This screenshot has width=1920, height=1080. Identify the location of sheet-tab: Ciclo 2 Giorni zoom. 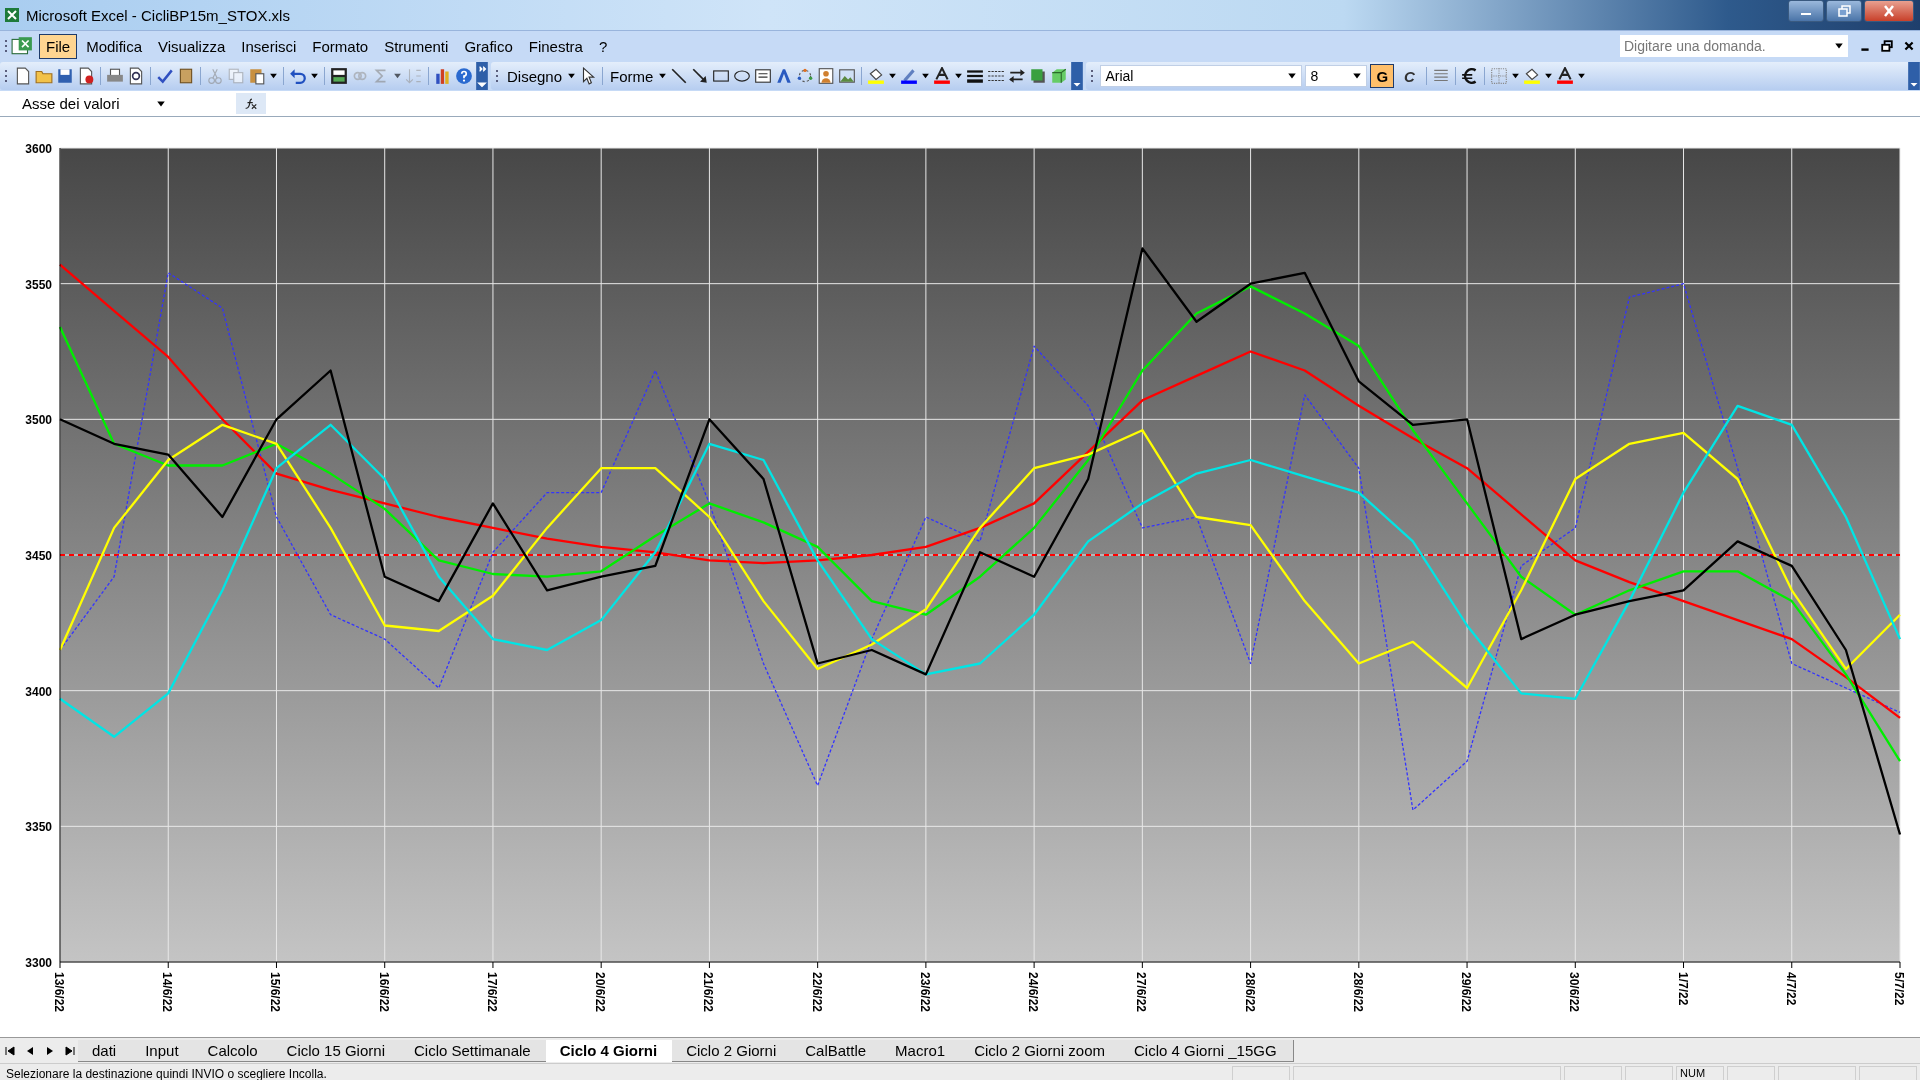
(1041, 1050).